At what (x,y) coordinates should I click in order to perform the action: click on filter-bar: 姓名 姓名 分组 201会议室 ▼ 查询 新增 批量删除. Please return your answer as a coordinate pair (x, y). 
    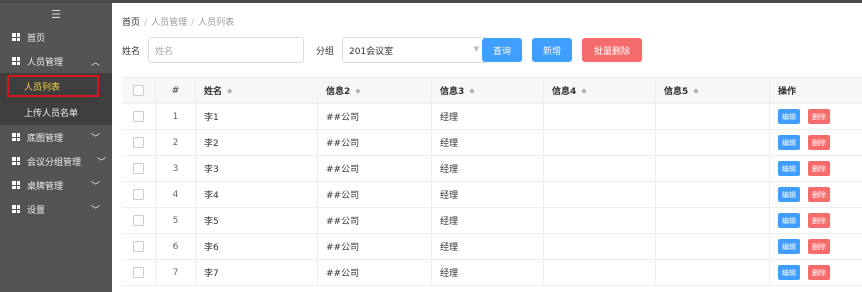
    Looking at the image, I should click on (492, 50).